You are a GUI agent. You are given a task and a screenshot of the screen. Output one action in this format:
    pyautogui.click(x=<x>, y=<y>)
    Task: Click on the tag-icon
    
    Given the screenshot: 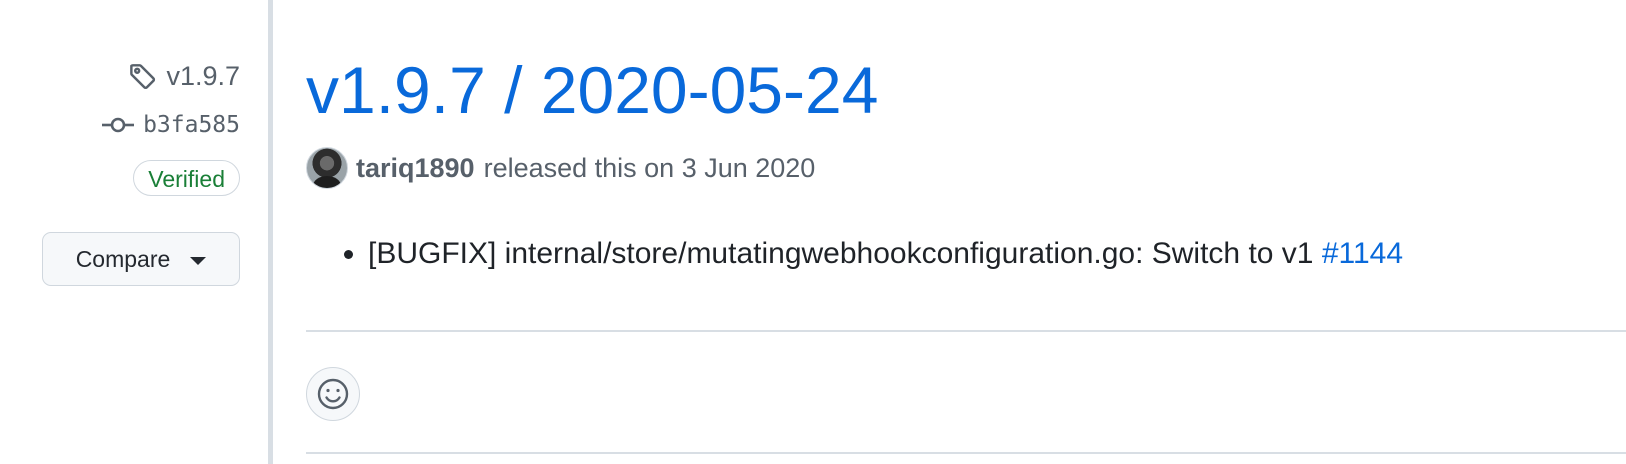 What is the action you would take?
    pyautogui.click(x=143, y=76)
    